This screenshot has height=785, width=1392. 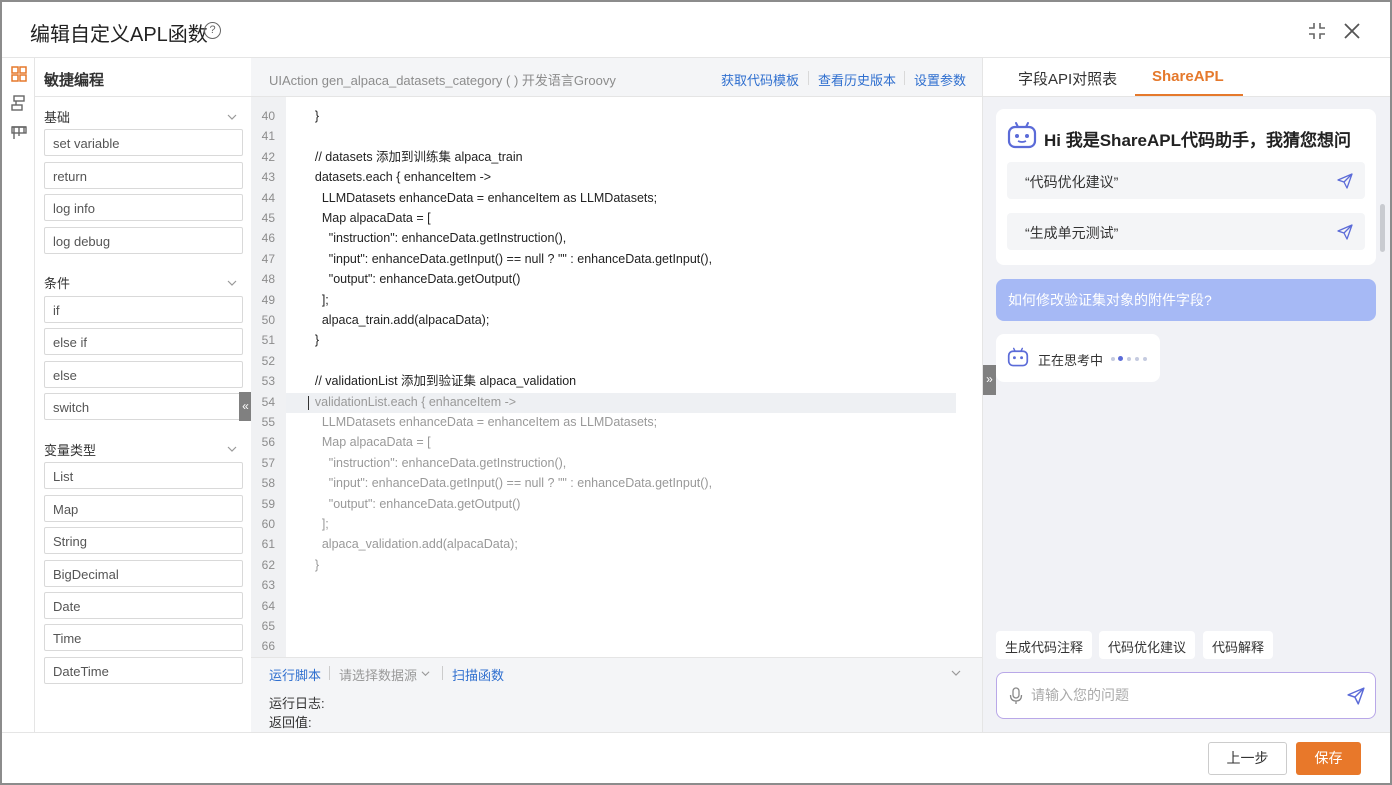 What do you see at coordinates (412, 157) in the screenshot?
I see `code-line: // datasets 添加到训练集 alpaca_train` at bounding box center [412, 157].